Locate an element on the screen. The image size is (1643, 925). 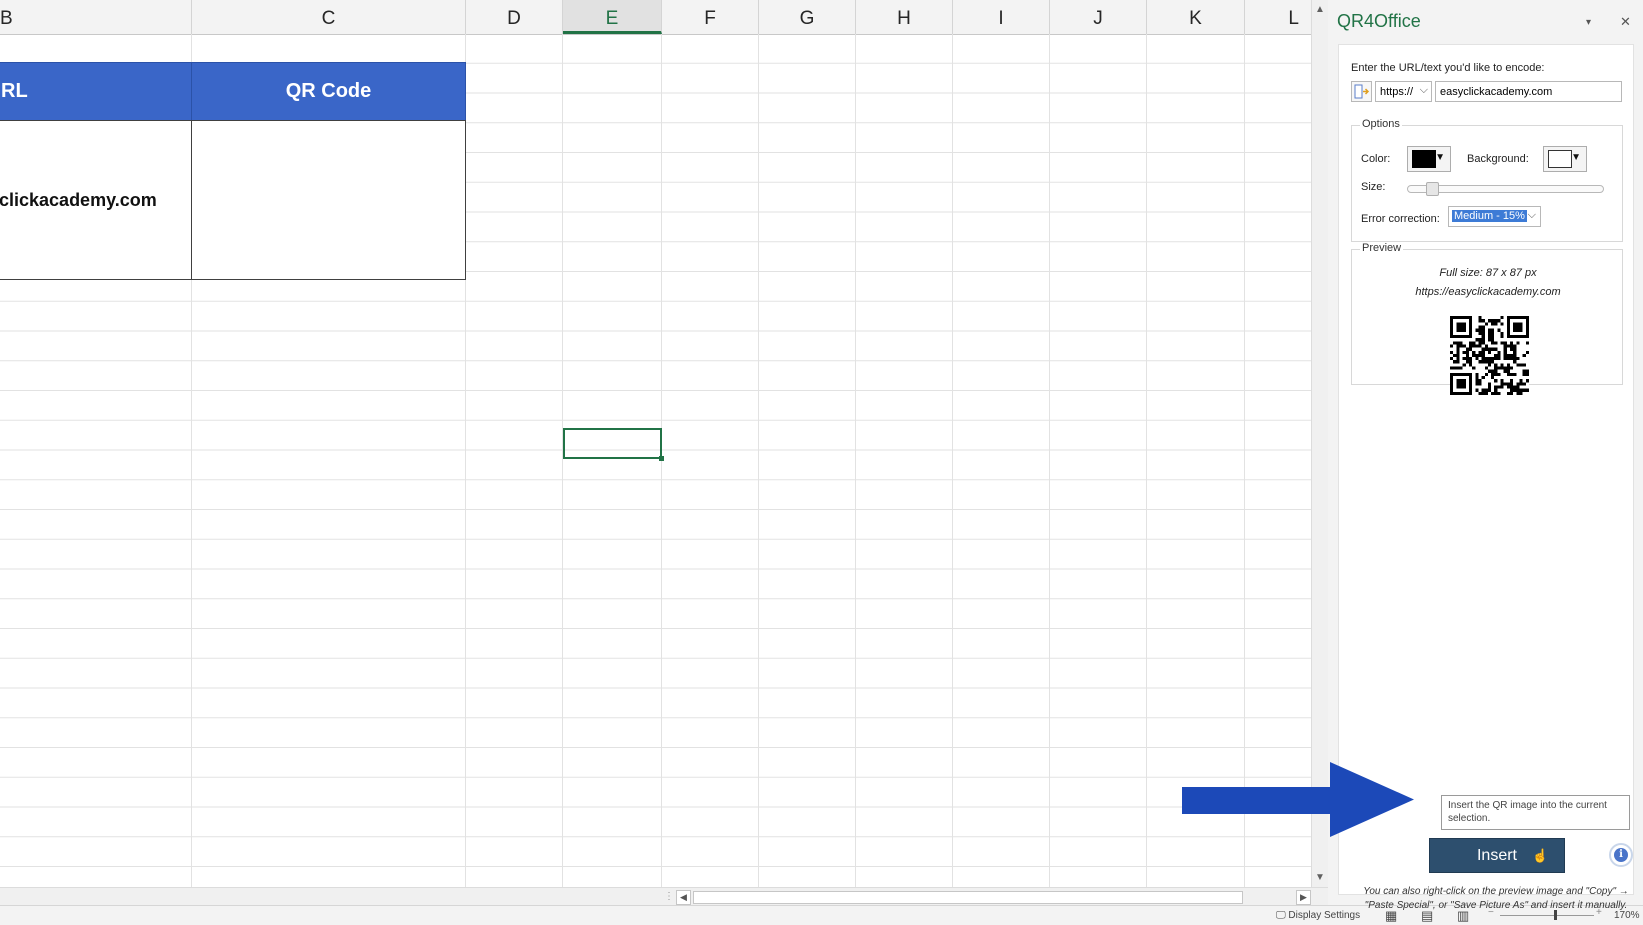
insert-button-label: Insert is located at coordinates (1496, 855).